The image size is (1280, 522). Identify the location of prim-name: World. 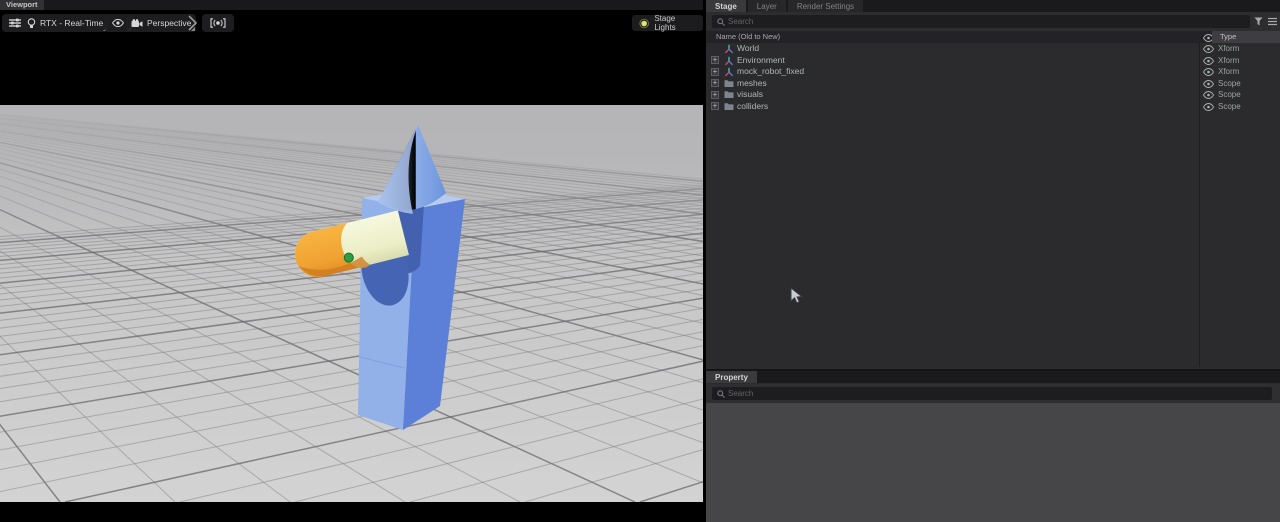
(748, 49).